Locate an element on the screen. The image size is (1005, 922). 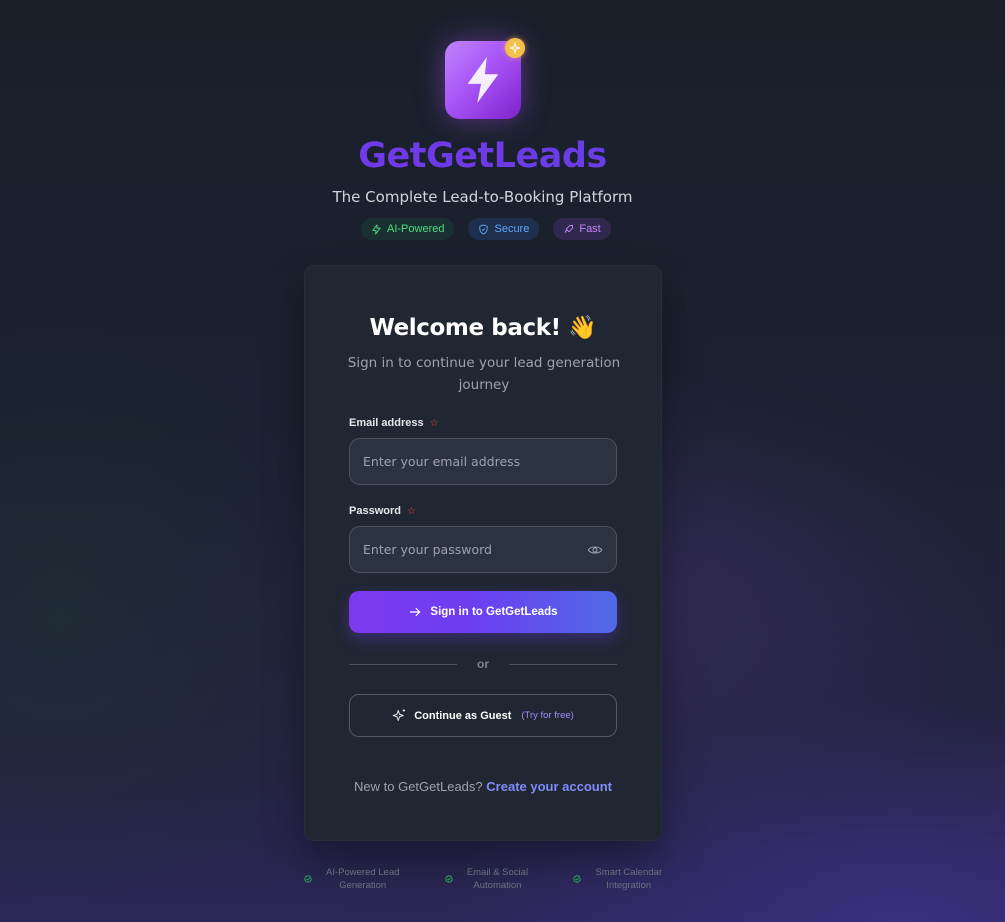
feature-badges: AI-Powered Secure Fast is located at coordinates (486, 229).